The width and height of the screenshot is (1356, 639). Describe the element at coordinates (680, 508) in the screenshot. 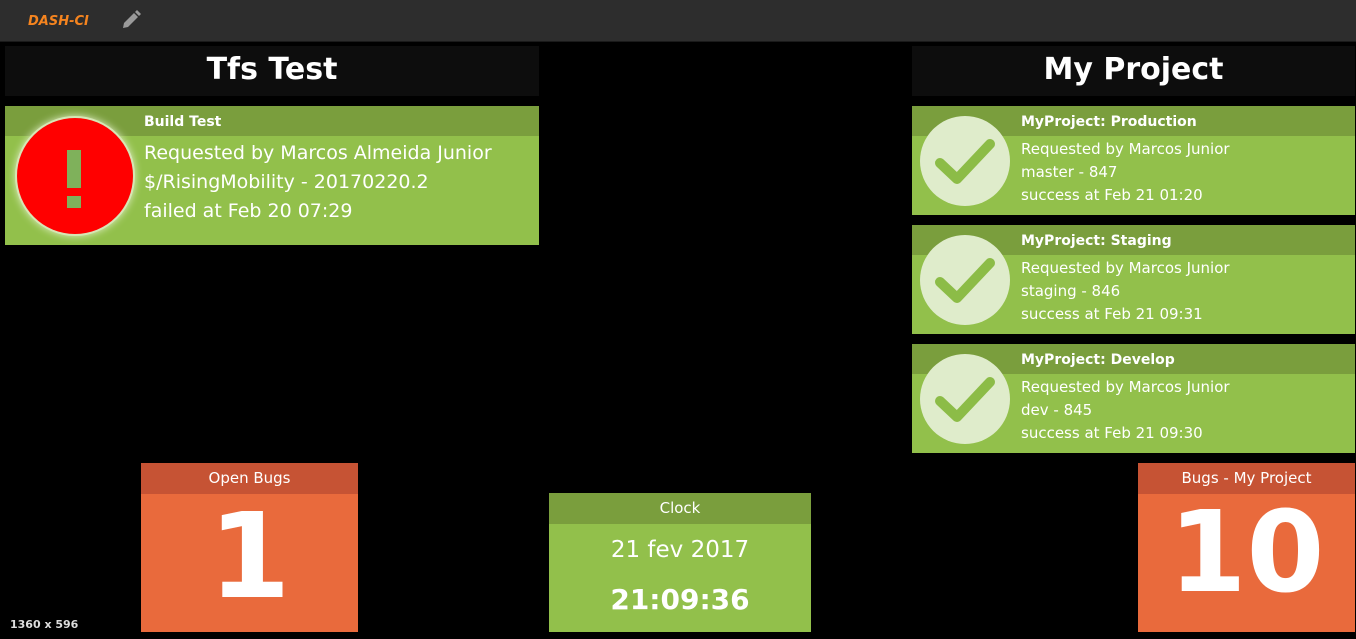

I see `clock-title: Clock` at that location.